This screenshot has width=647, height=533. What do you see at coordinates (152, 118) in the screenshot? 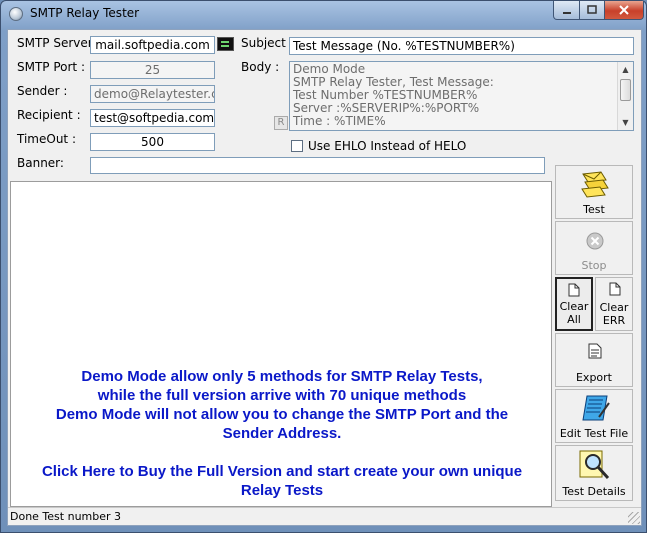
I see `recipient-input: test@softpedia.com` at bounding box center [152, 118].